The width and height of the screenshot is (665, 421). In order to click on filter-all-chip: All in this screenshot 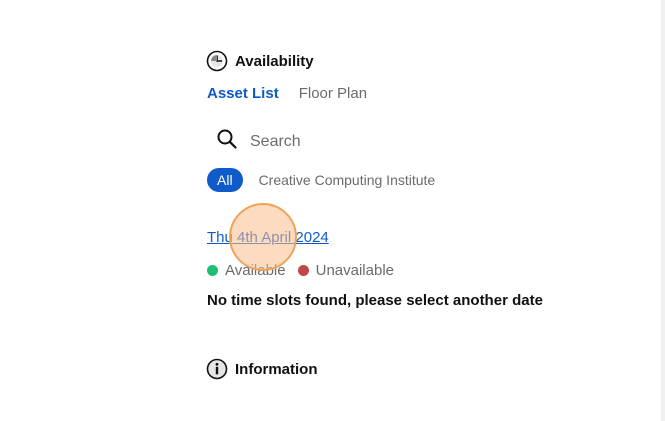, I will do `click(225, 180)`.